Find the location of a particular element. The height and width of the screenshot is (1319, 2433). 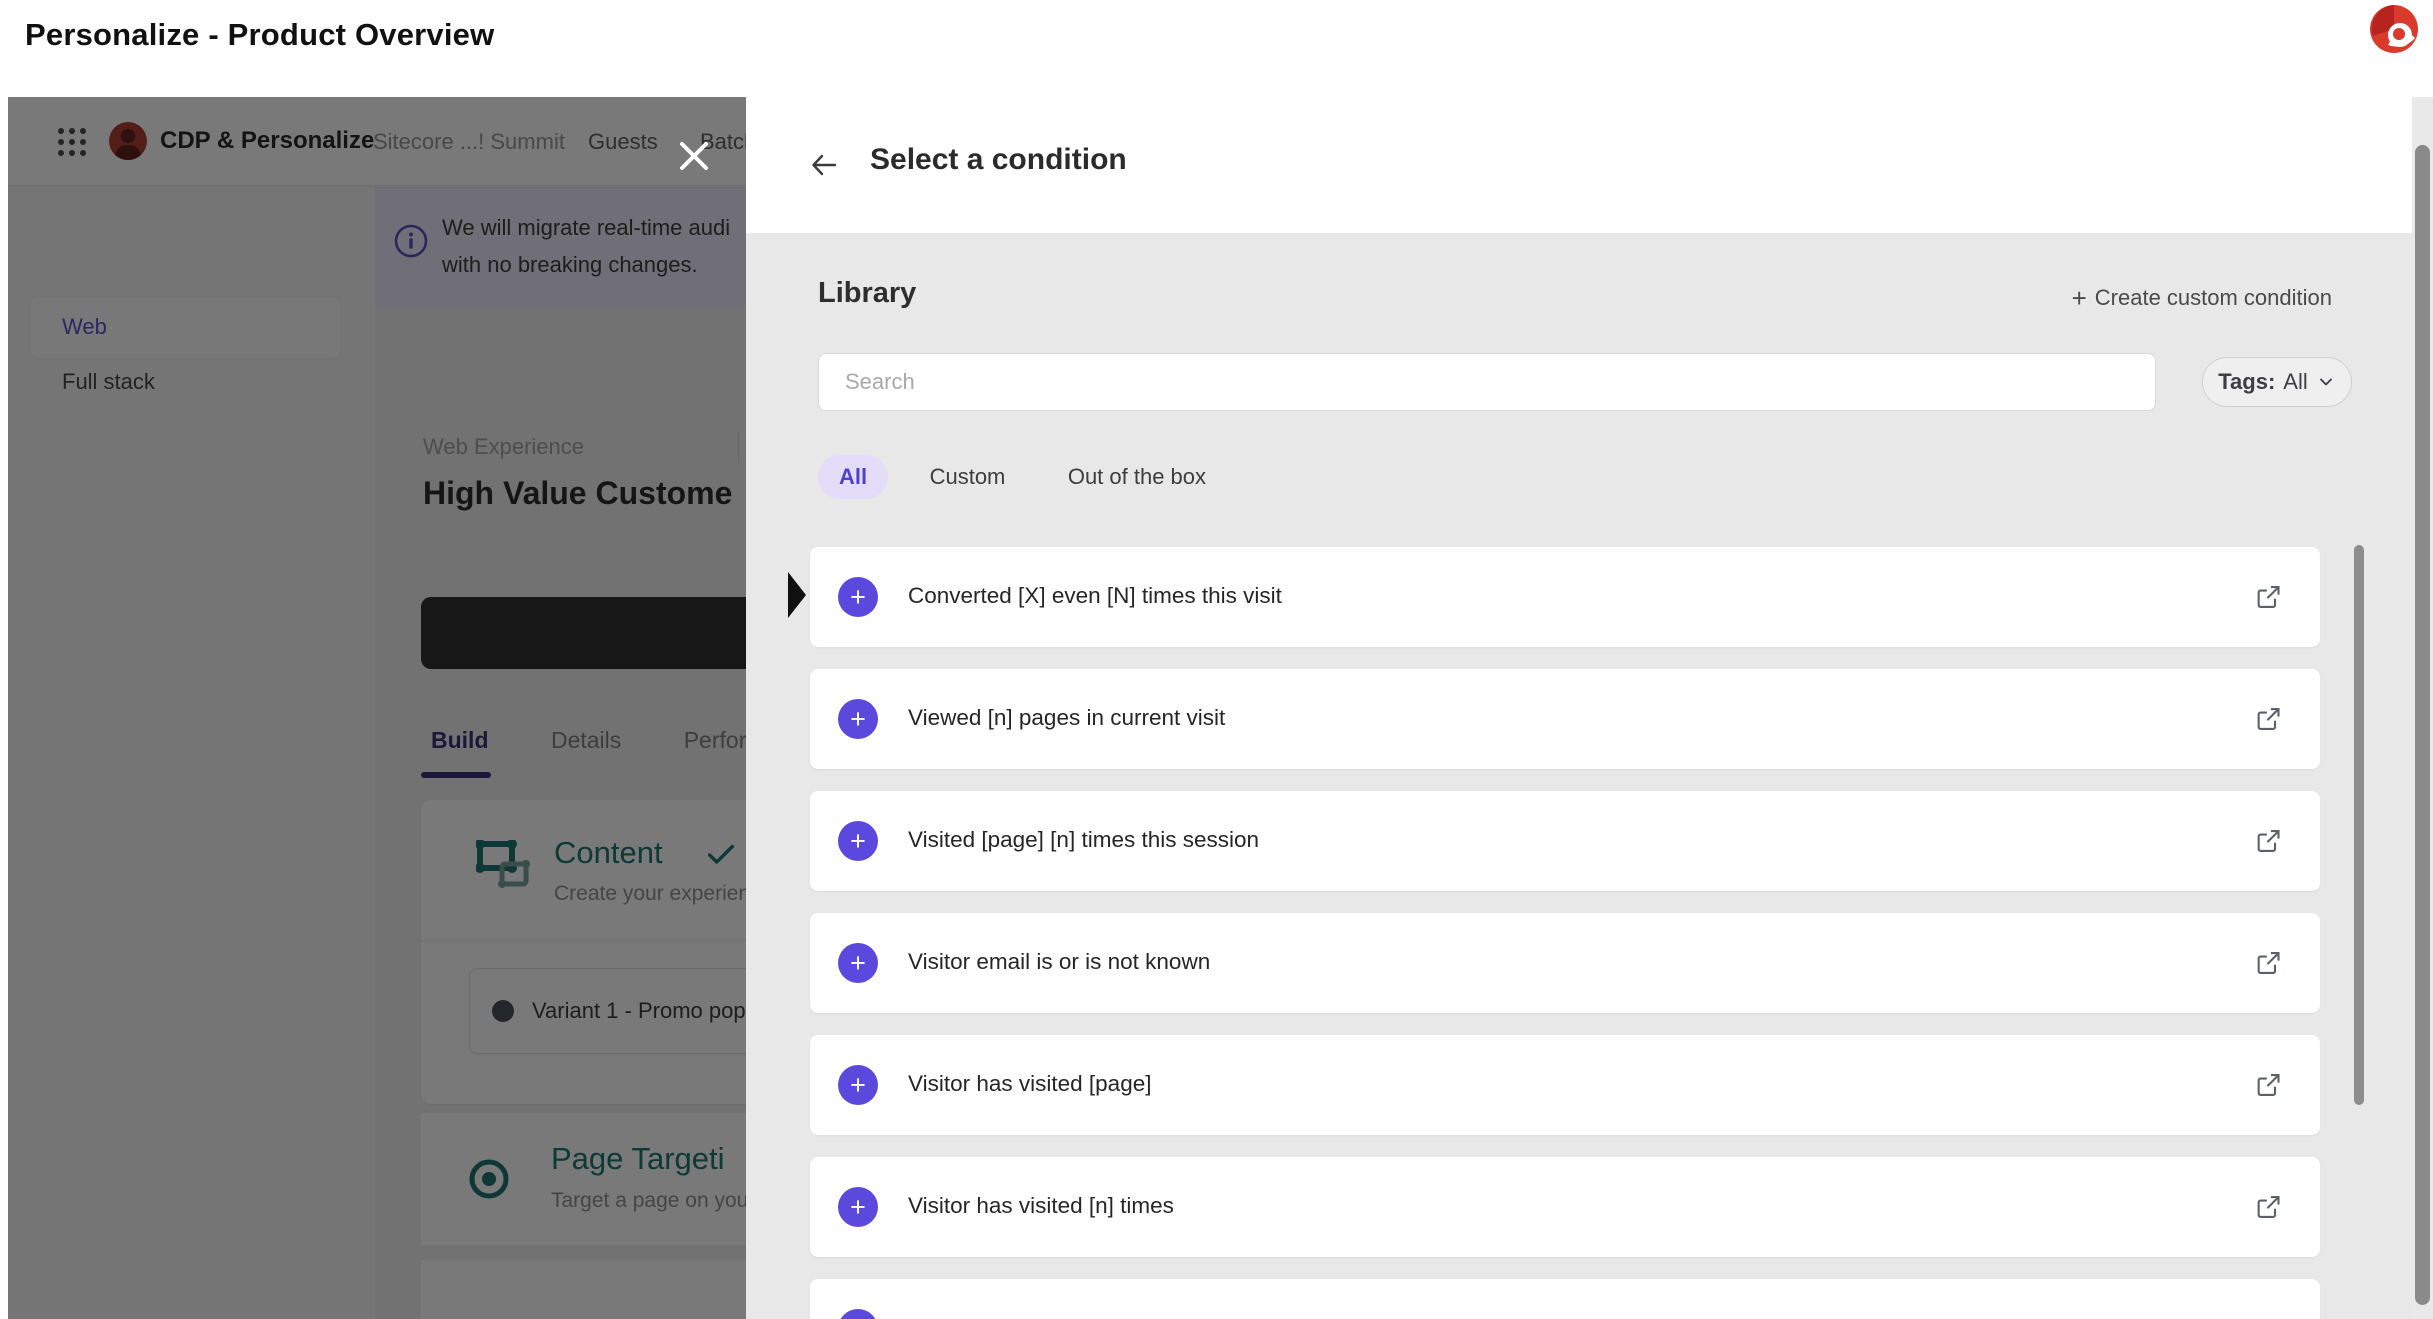

filter-tab-out-of-the-box: Out of the box is located at coordinates (1137, 477).